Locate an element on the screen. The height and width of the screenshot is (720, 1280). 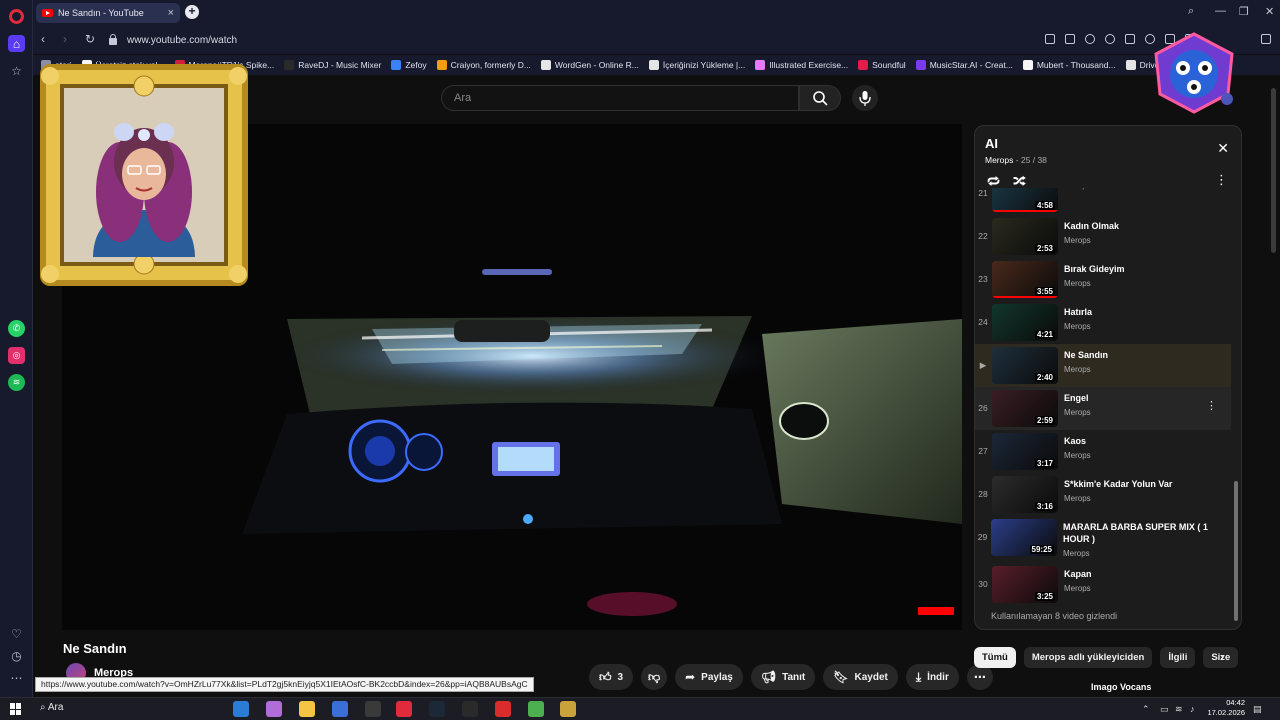
playlist-item: 27 3:17 Kaos Merops is located at coordinates (1103, 451).